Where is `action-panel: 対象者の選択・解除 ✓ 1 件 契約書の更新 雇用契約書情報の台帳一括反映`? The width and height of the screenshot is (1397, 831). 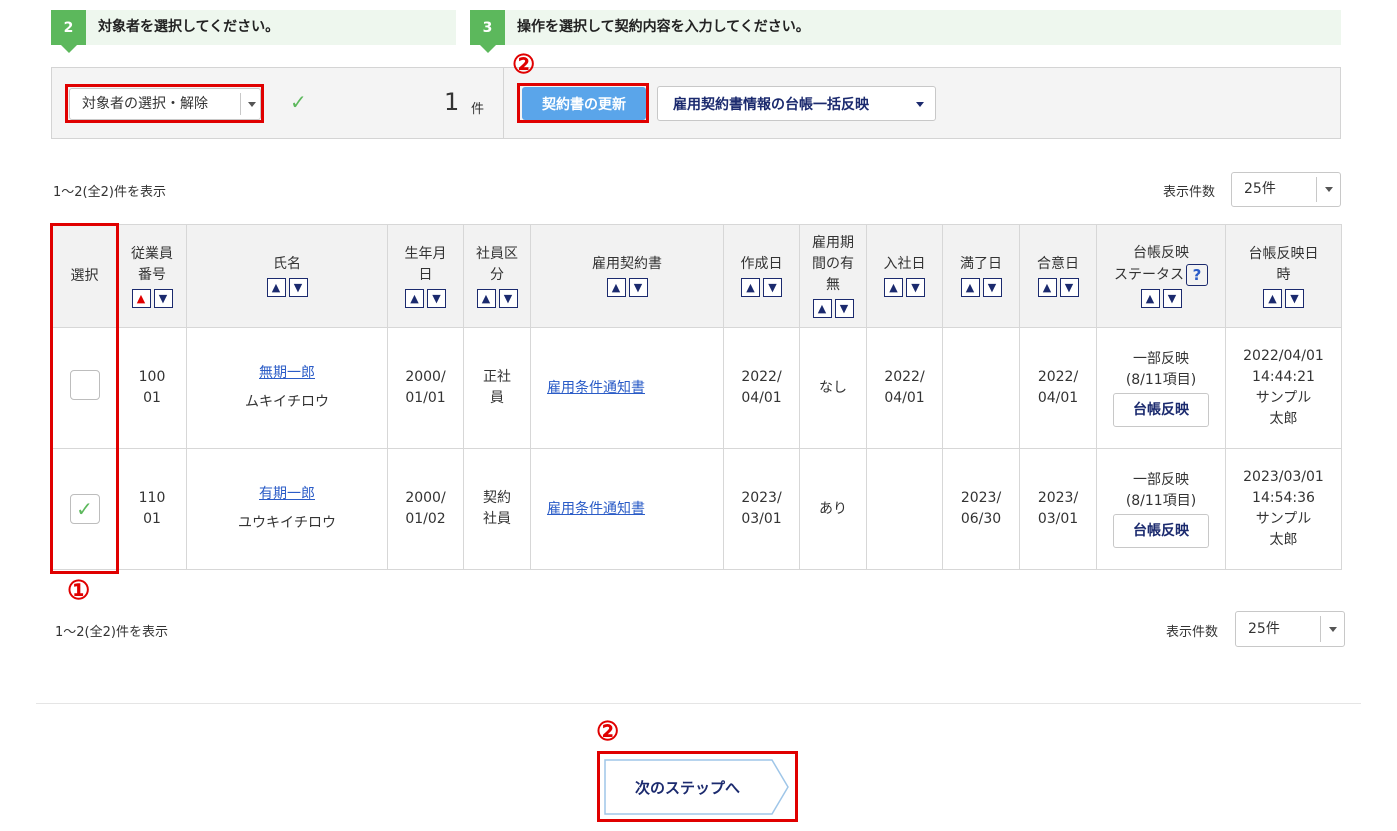
action-panel: 対象者の選択・解除 ✓ 1 件 契約書の更新 雇用契約書情報の台帳一括反映 is located at coordinates (696, 103).